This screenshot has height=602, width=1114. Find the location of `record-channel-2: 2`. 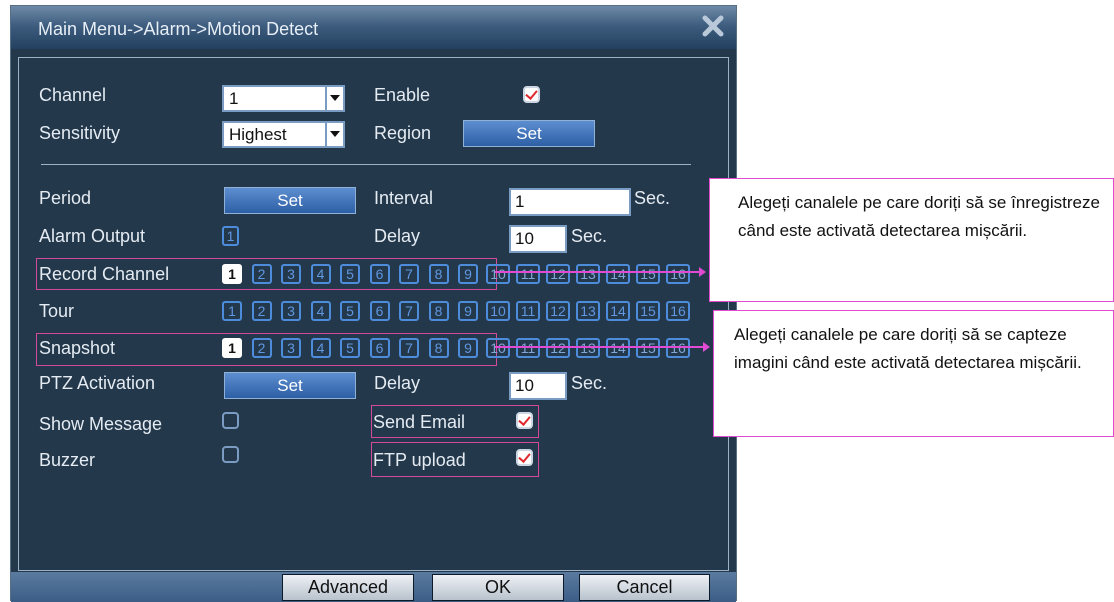

record-channel-2: 2 is located at coordinates (261, 274).